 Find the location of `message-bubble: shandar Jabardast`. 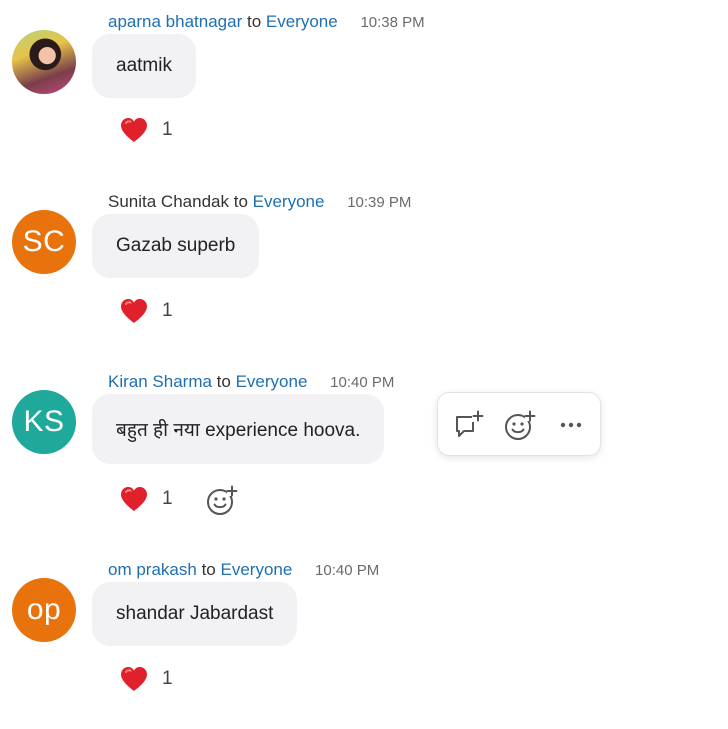

message-bubble: shandar Jabardast is located at coordinates (195, 614).